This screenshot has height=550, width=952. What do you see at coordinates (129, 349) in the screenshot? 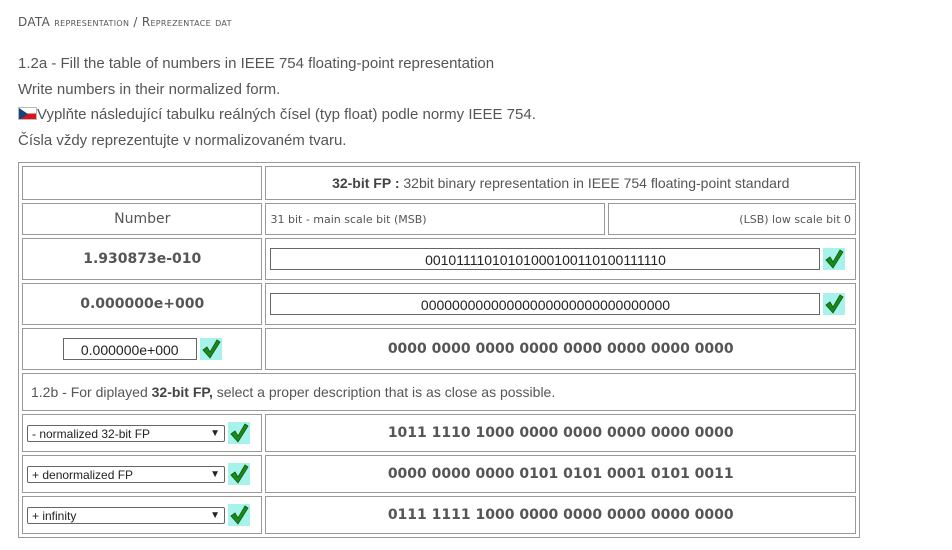
I see `number-input: 0.000000e+000` at bounding box center [129, 349].